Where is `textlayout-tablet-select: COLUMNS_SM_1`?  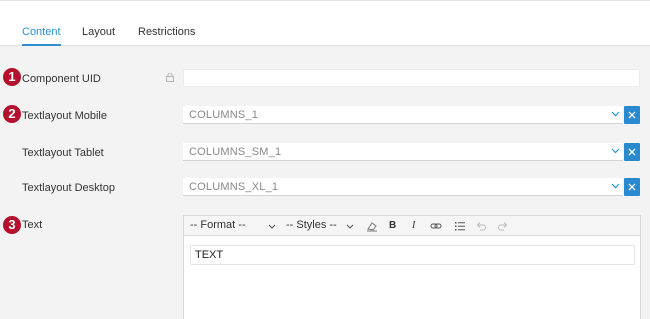
textlayout-tablet-select: COLUMNS_SM_1 is located at coordinates (403, 152).